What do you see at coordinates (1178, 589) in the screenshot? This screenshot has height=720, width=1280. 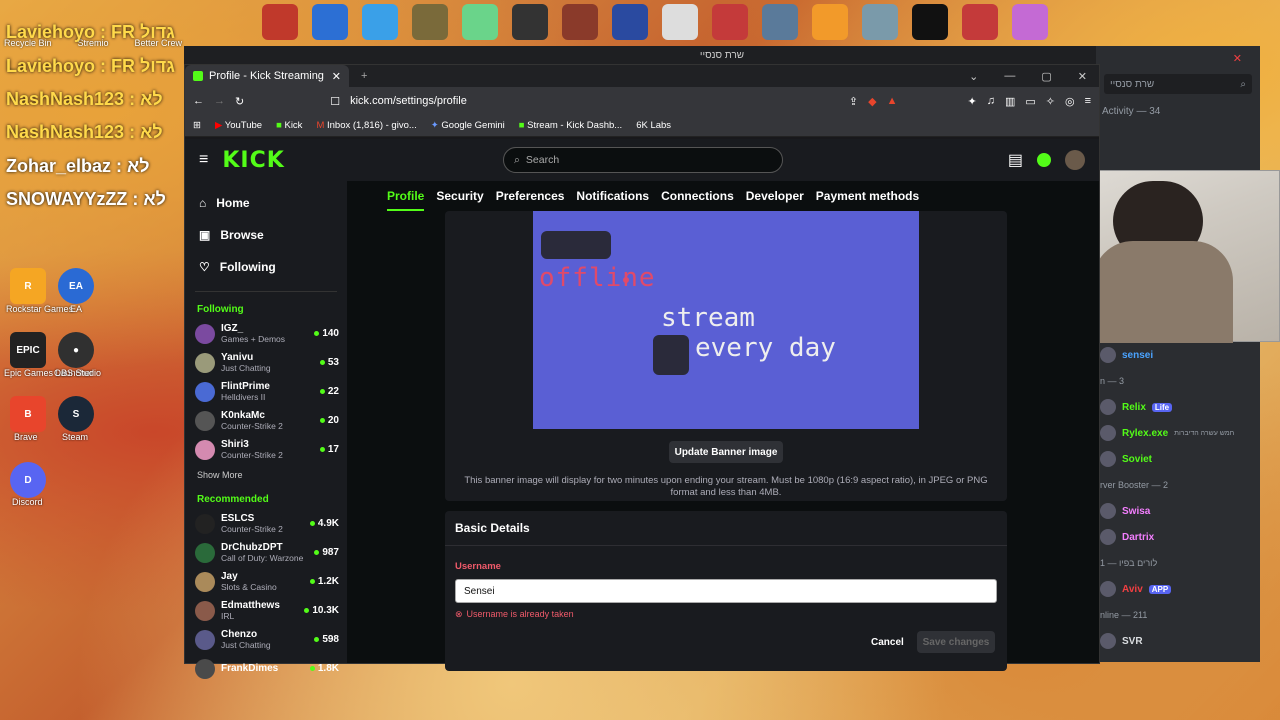 I see `discord-member-row: Aviv APP` at bounding box center [1178, 589].